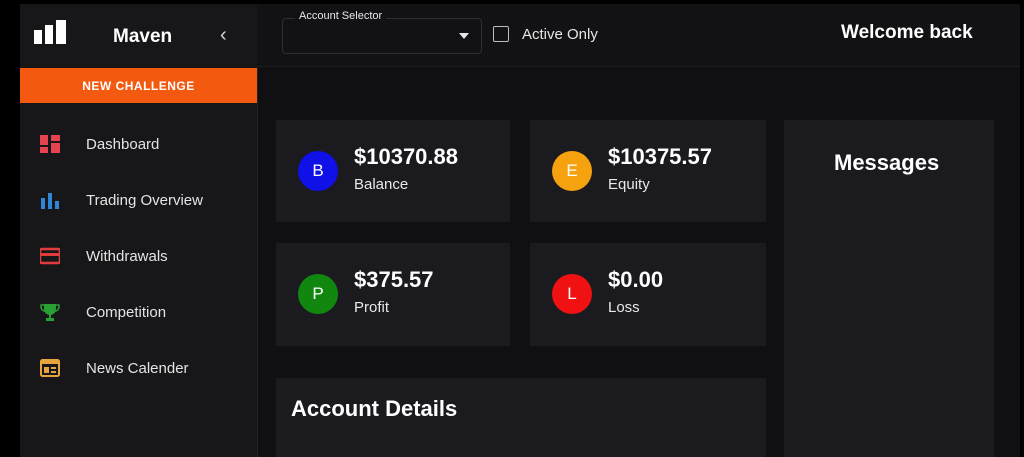 Image resolution: width=1024 pixels, height=457 pixels. I want to click on card-icon, so click(50, 256).